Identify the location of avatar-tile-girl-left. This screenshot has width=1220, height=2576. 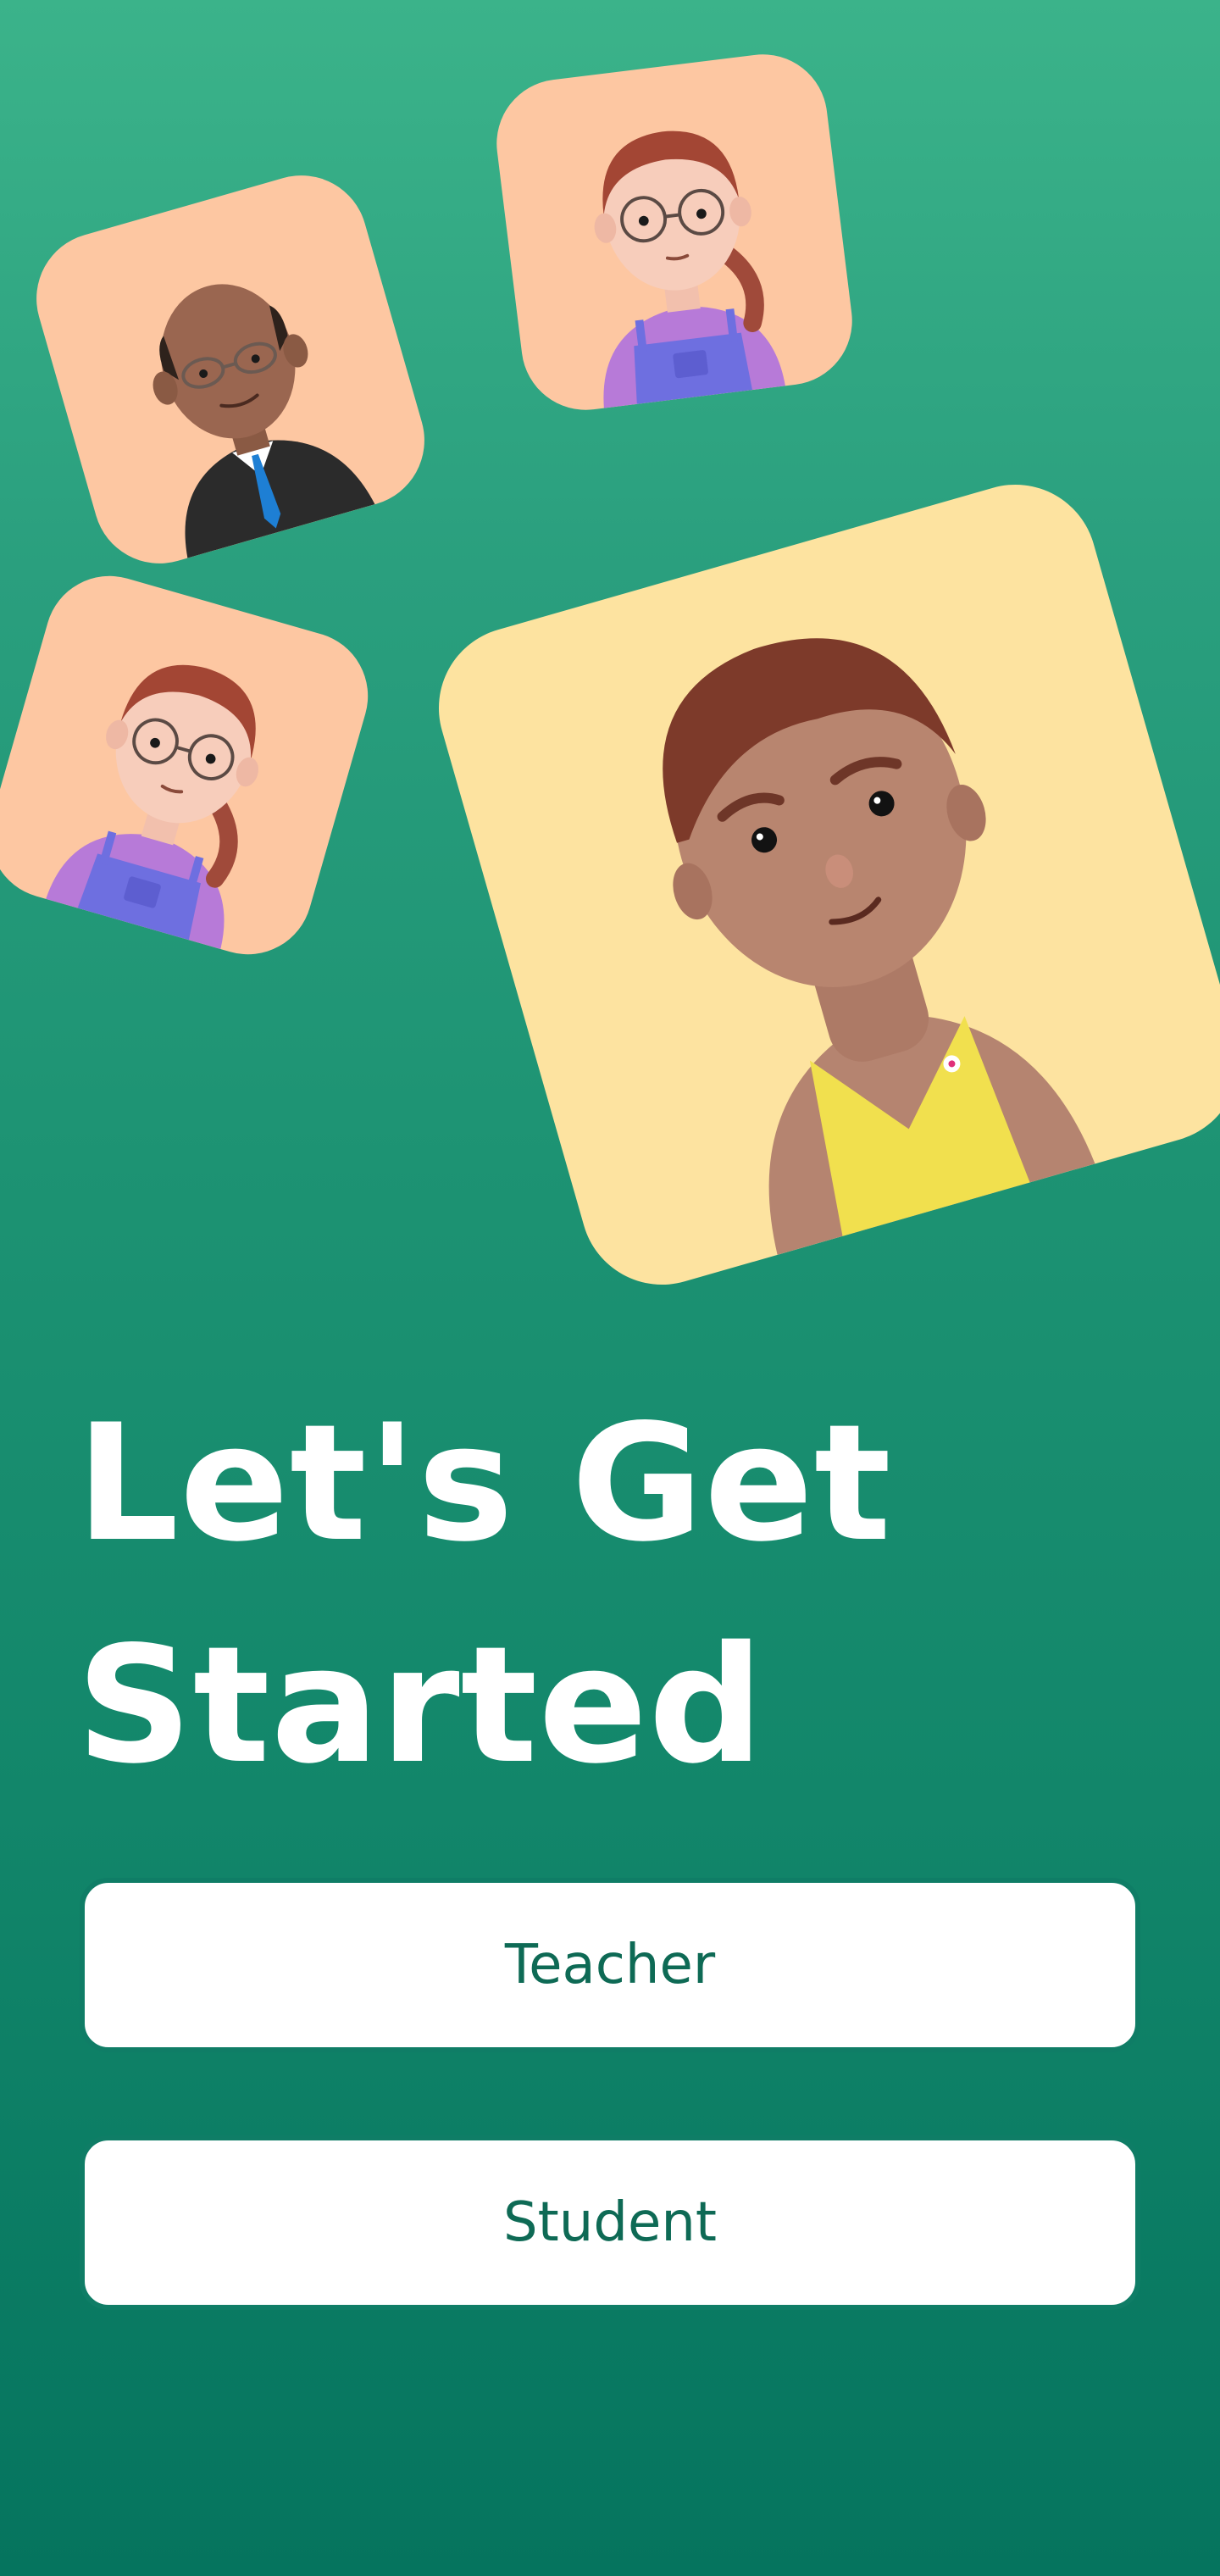
(192, 765).